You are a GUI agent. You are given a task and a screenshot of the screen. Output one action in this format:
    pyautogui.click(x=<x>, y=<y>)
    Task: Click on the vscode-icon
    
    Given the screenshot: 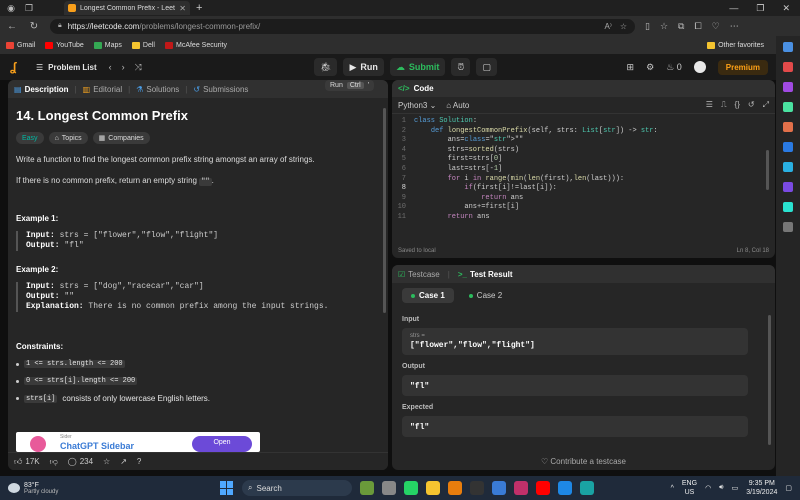 What is the action you would take?
    pyautogui.click(x=565, y=488)
    